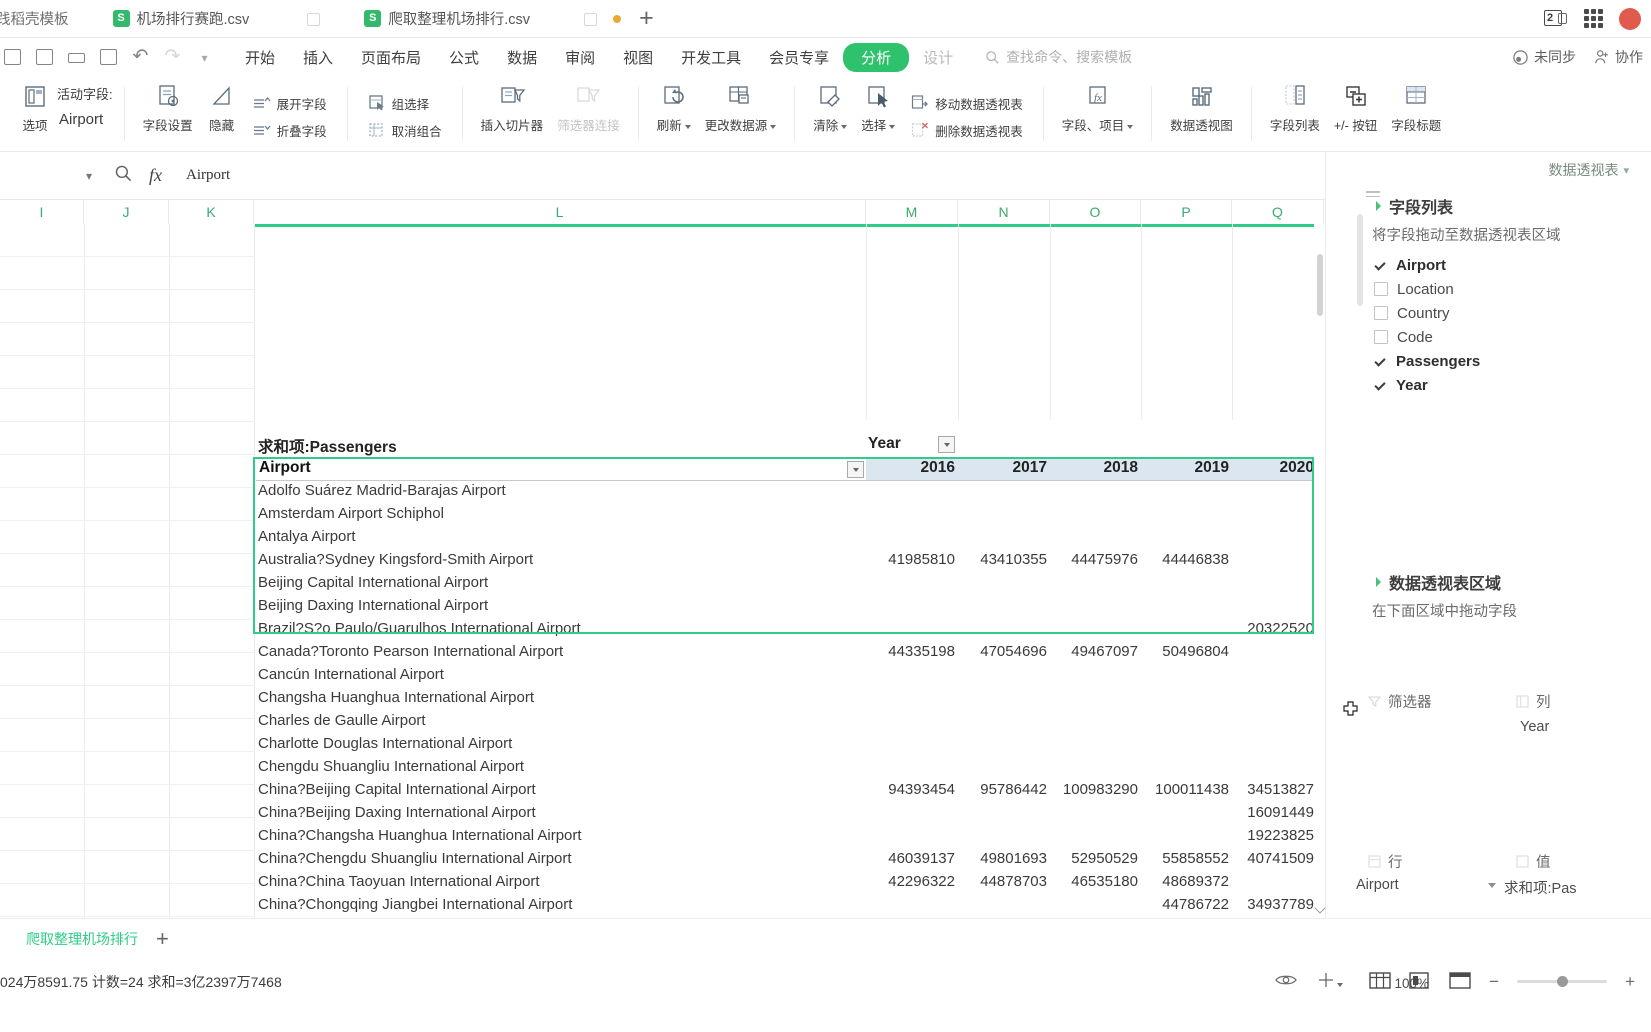 The height and width of the screenshot is (1032, 1651). Describe the element at coordinates (1273, 904) in the screenshot. I see `pivot-cell-value: 34937789` at that location.